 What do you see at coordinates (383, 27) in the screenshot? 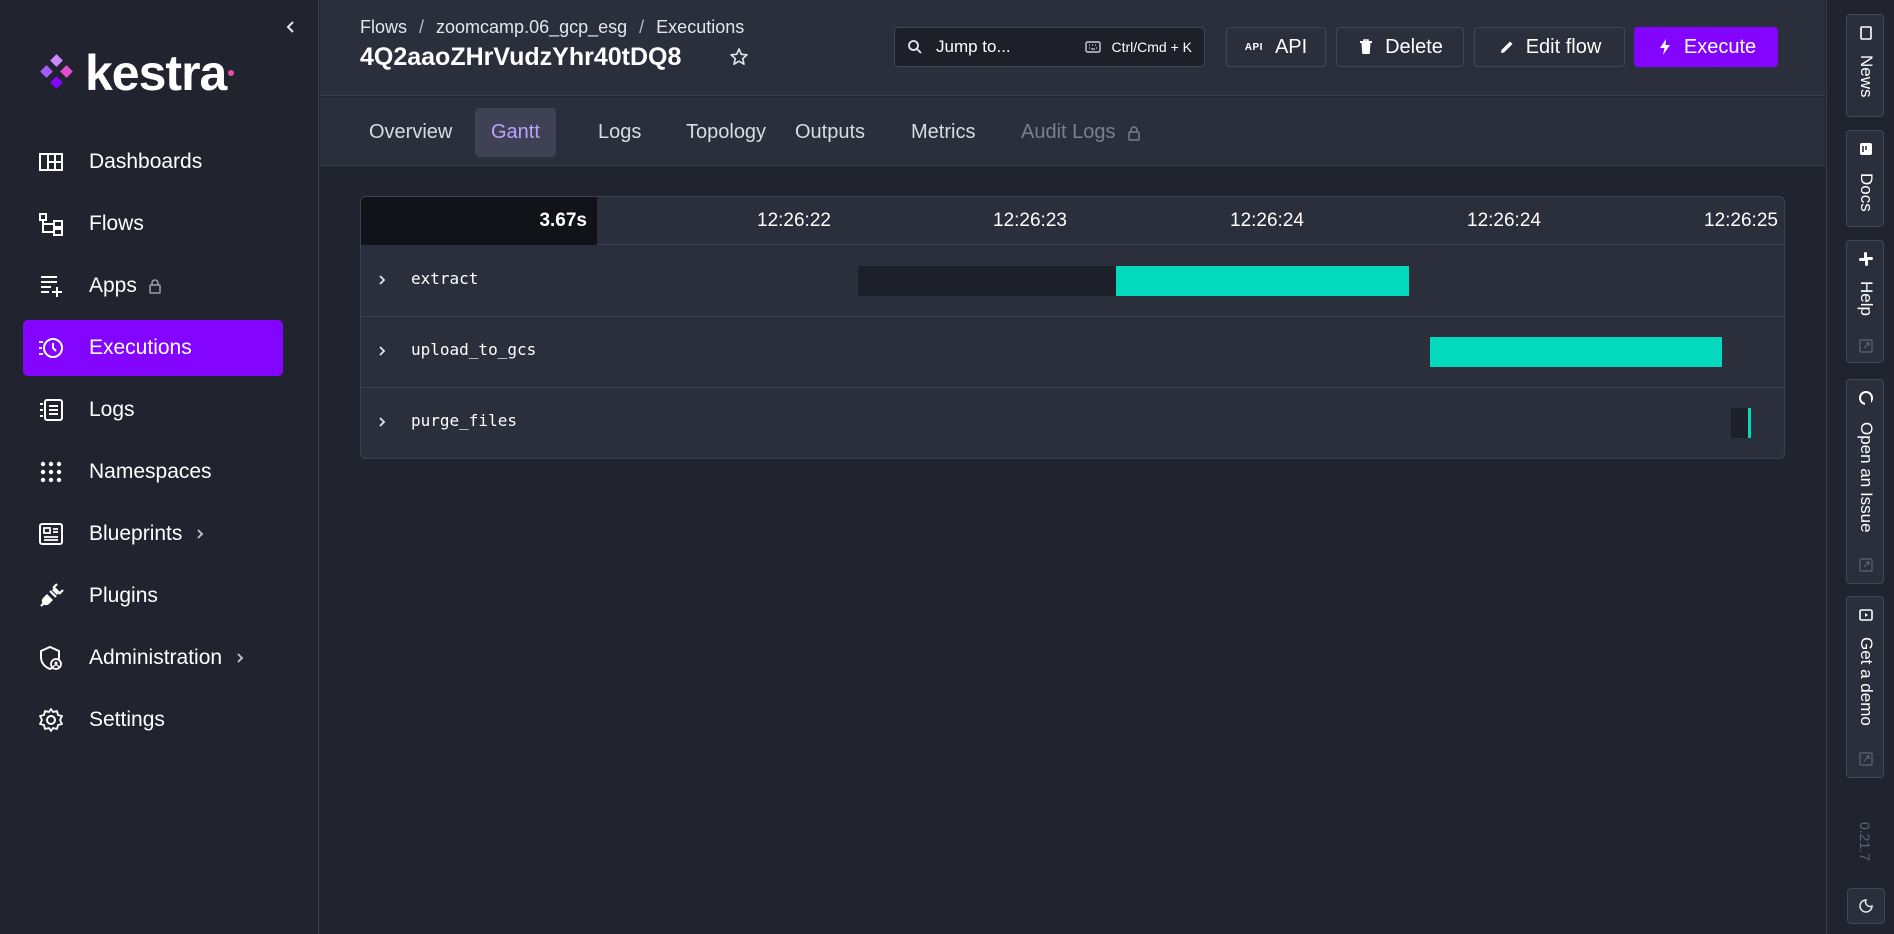
I see `breadcrumb-flows: Flows` at bounding box center [383, 27].